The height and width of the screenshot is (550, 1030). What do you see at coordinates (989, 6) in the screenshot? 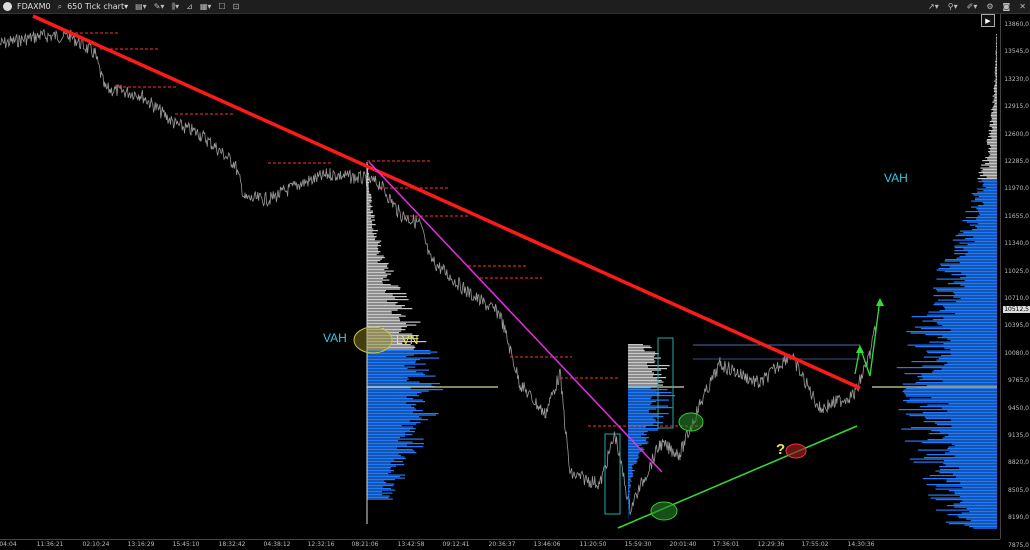
I see `settings-icon: ⚙` at bounding box center [989, 6].